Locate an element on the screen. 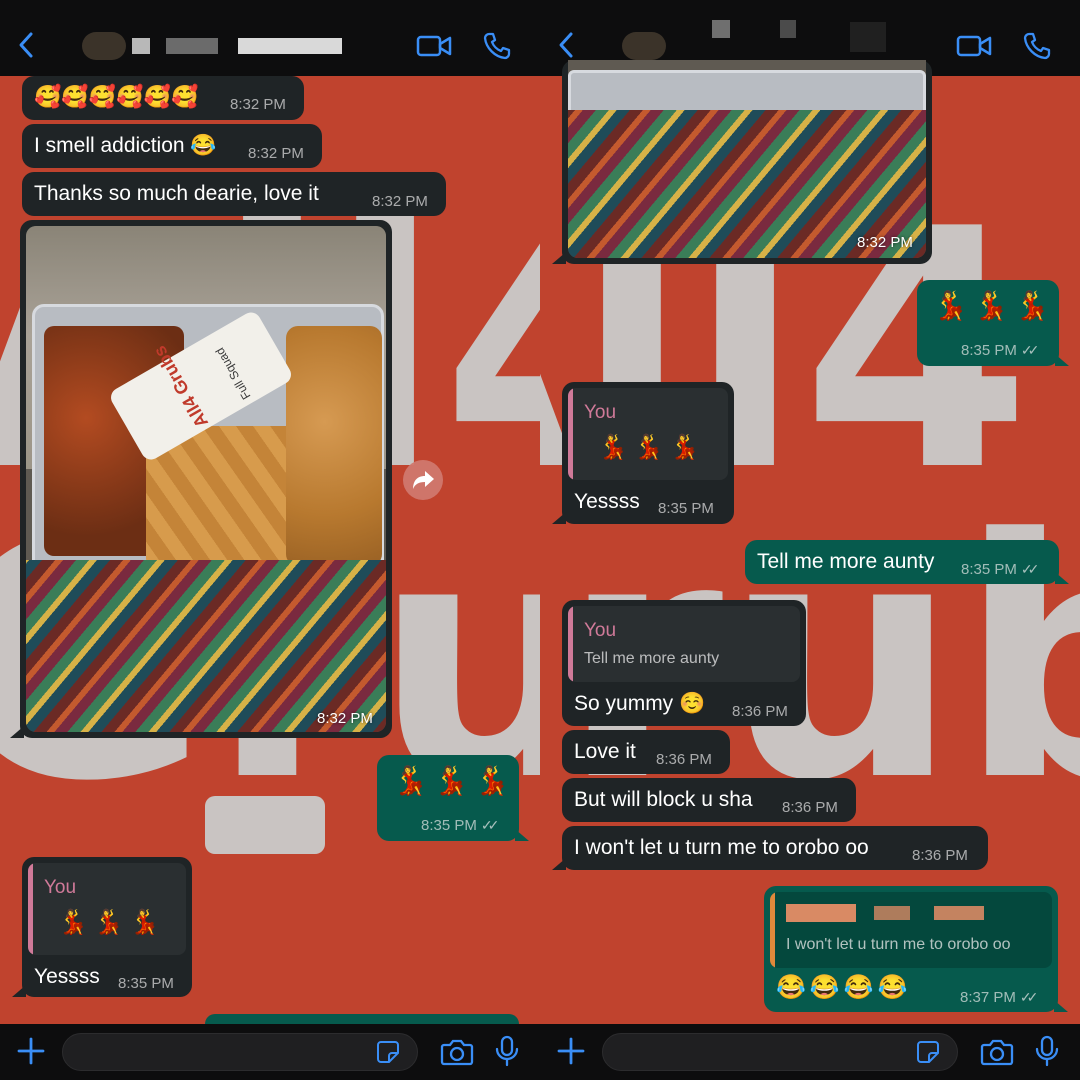 The width and height of the screenshot is (1080, 1080). photo-message: 8:32 PM is located at coordinates (742, 162).